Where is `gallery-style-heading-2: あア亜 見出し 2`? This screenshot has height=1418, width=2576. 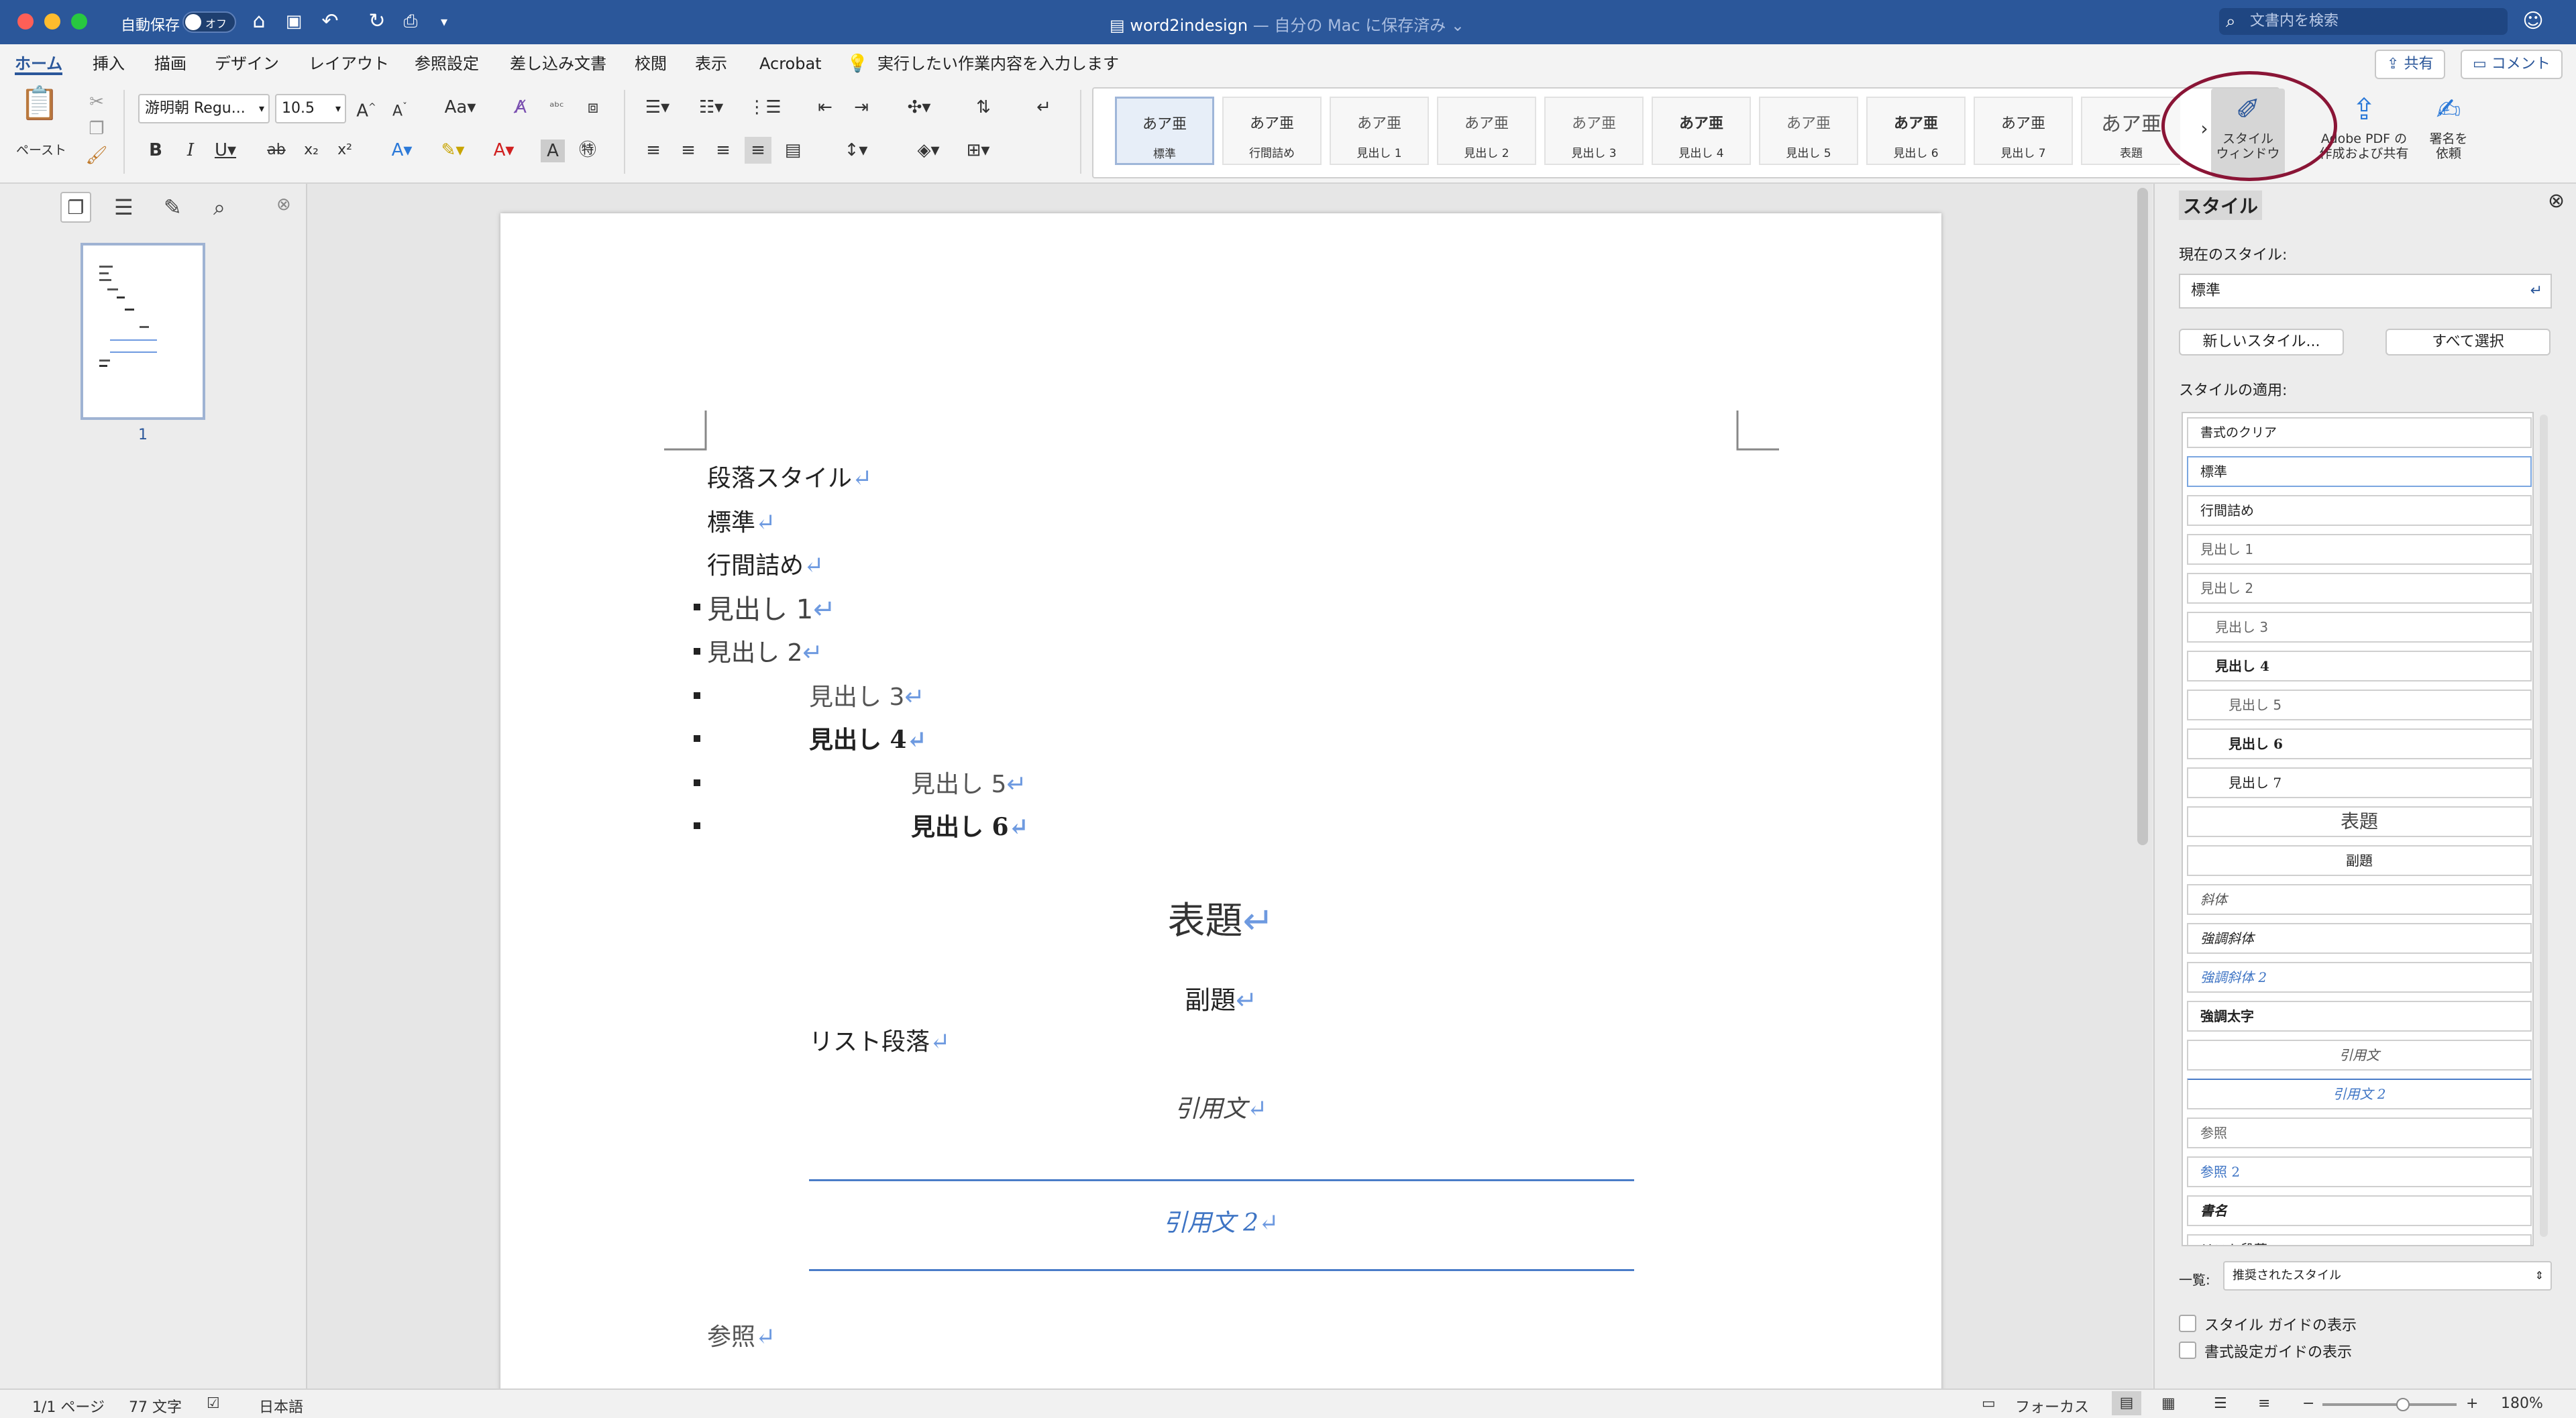
gallery-style-heading-2: あア亜 見出し 2 is located at coordinates (1486, 131).